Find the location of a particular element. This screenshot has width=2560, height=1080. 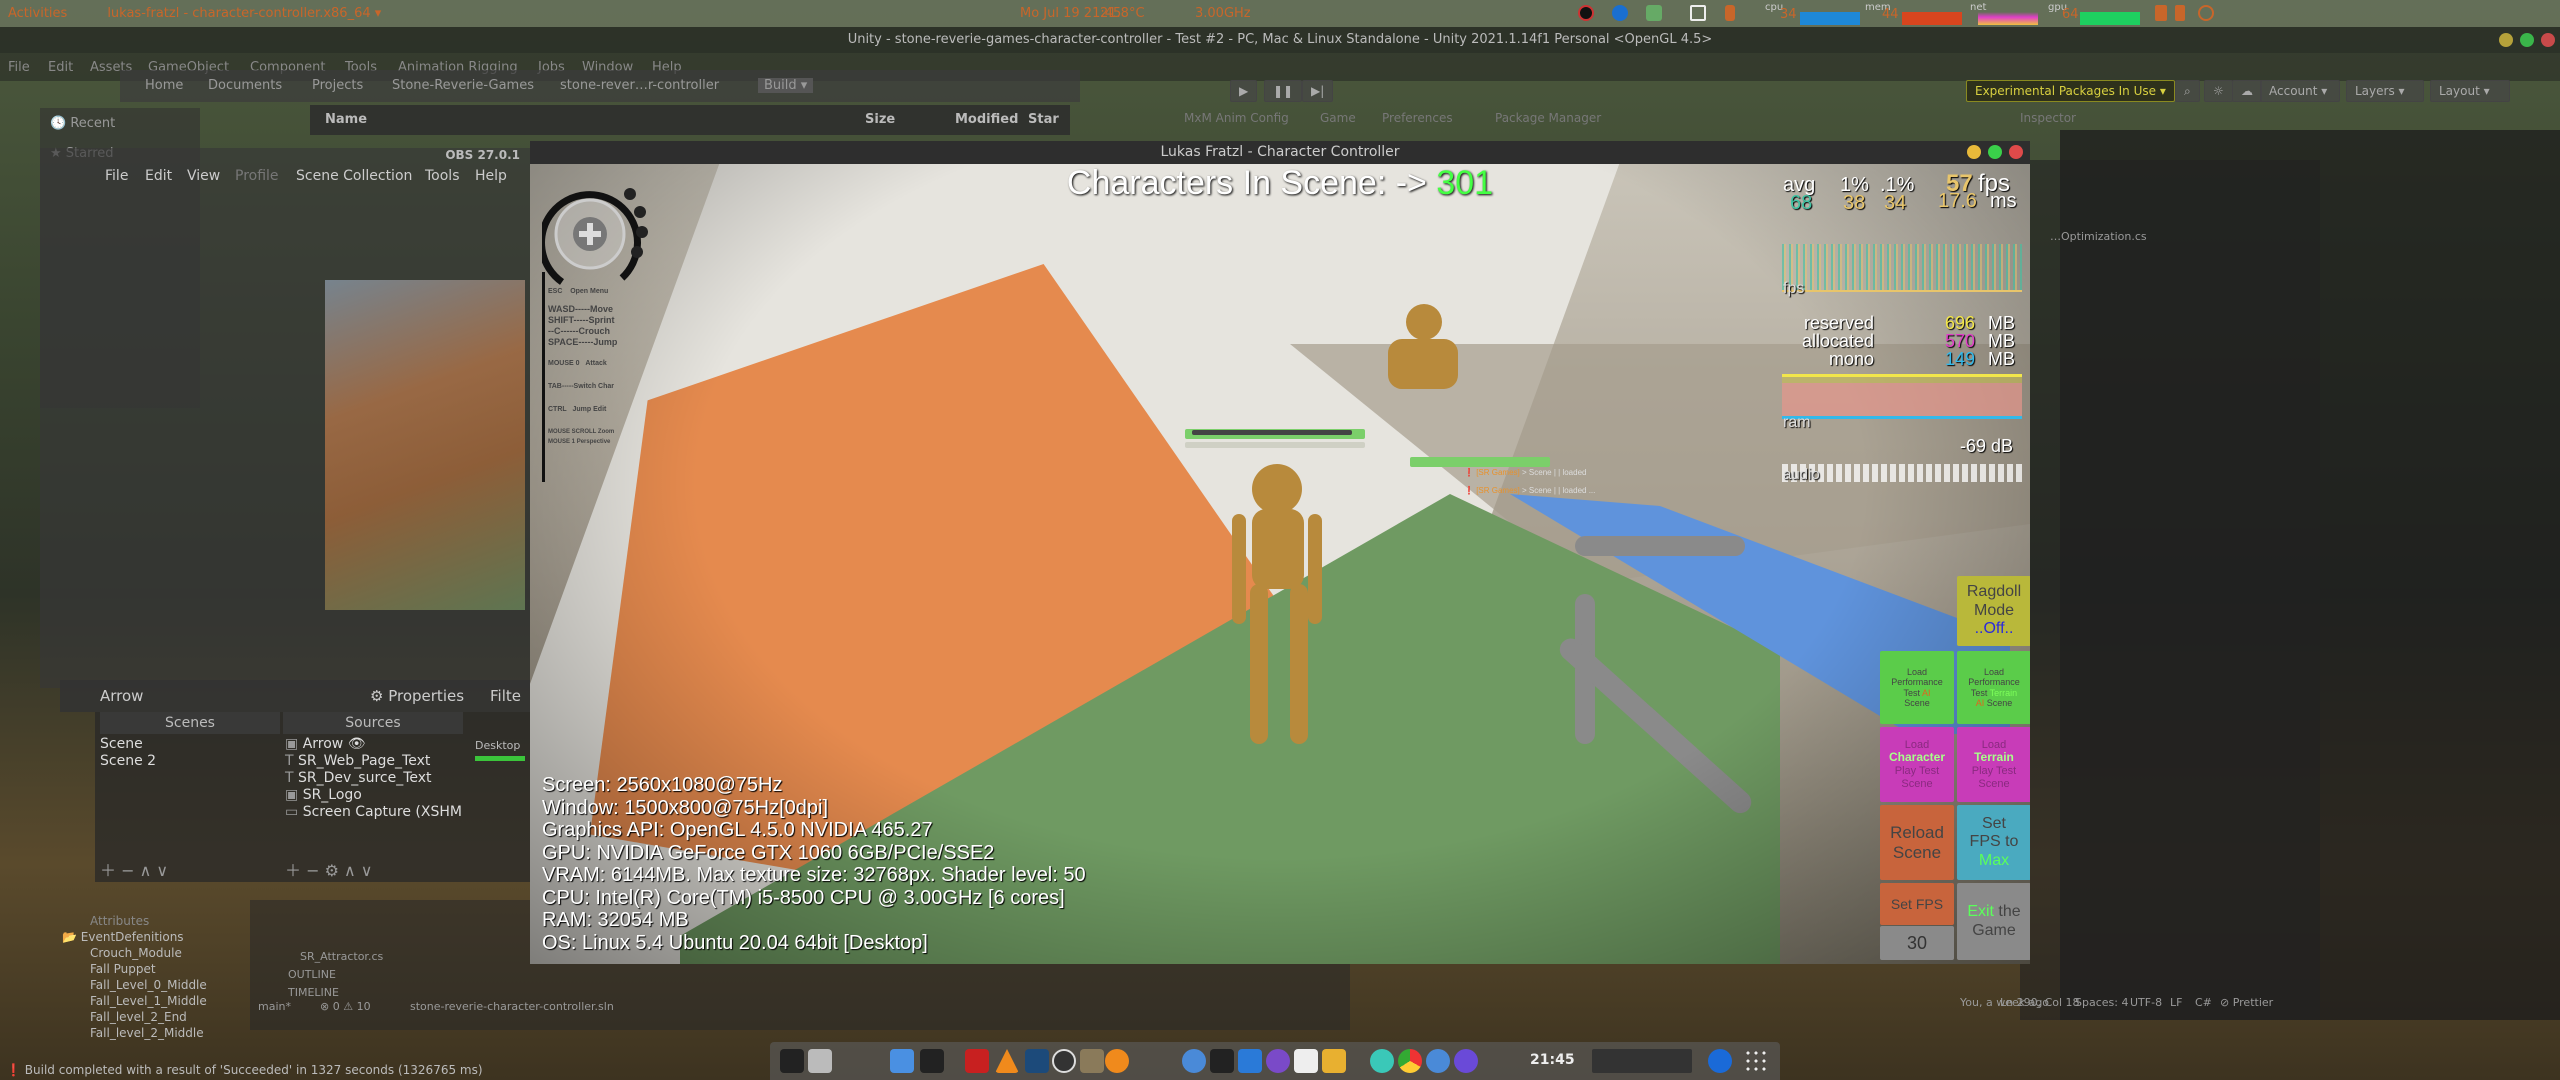

layers-dropdown: Layers ▾ is located at coordinates (2385, 91).